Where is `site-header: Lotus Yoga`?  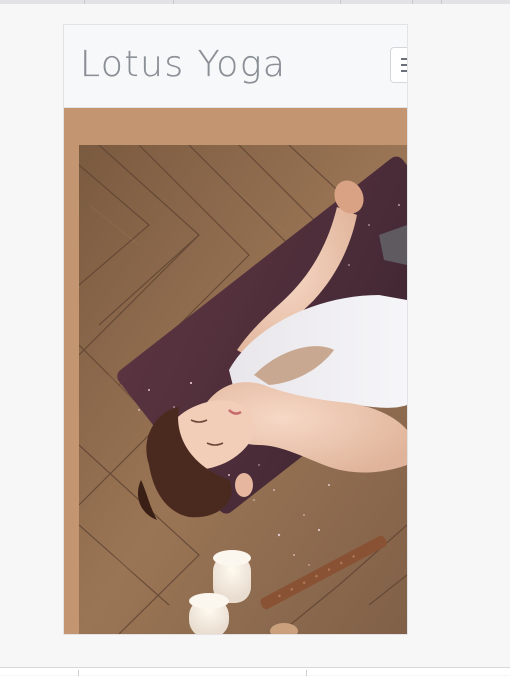
site-header: Lotus Yoga is located at coordinates (235, 66).